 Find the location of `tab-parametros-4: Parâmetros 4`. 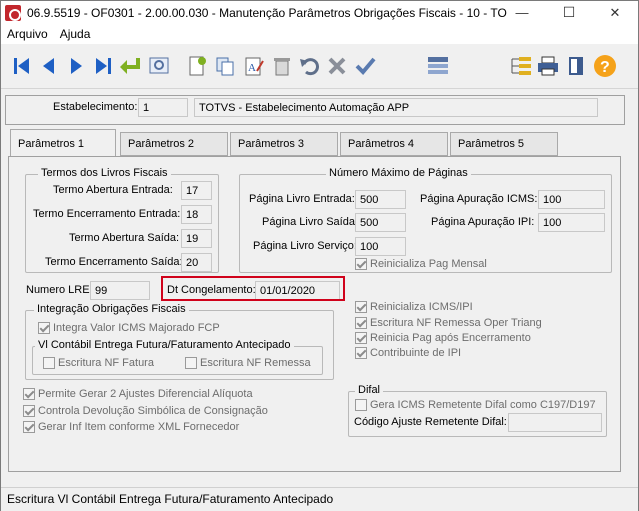

tab-parametros-4: Parâmetros 4 is located at coordinates (394, 144).